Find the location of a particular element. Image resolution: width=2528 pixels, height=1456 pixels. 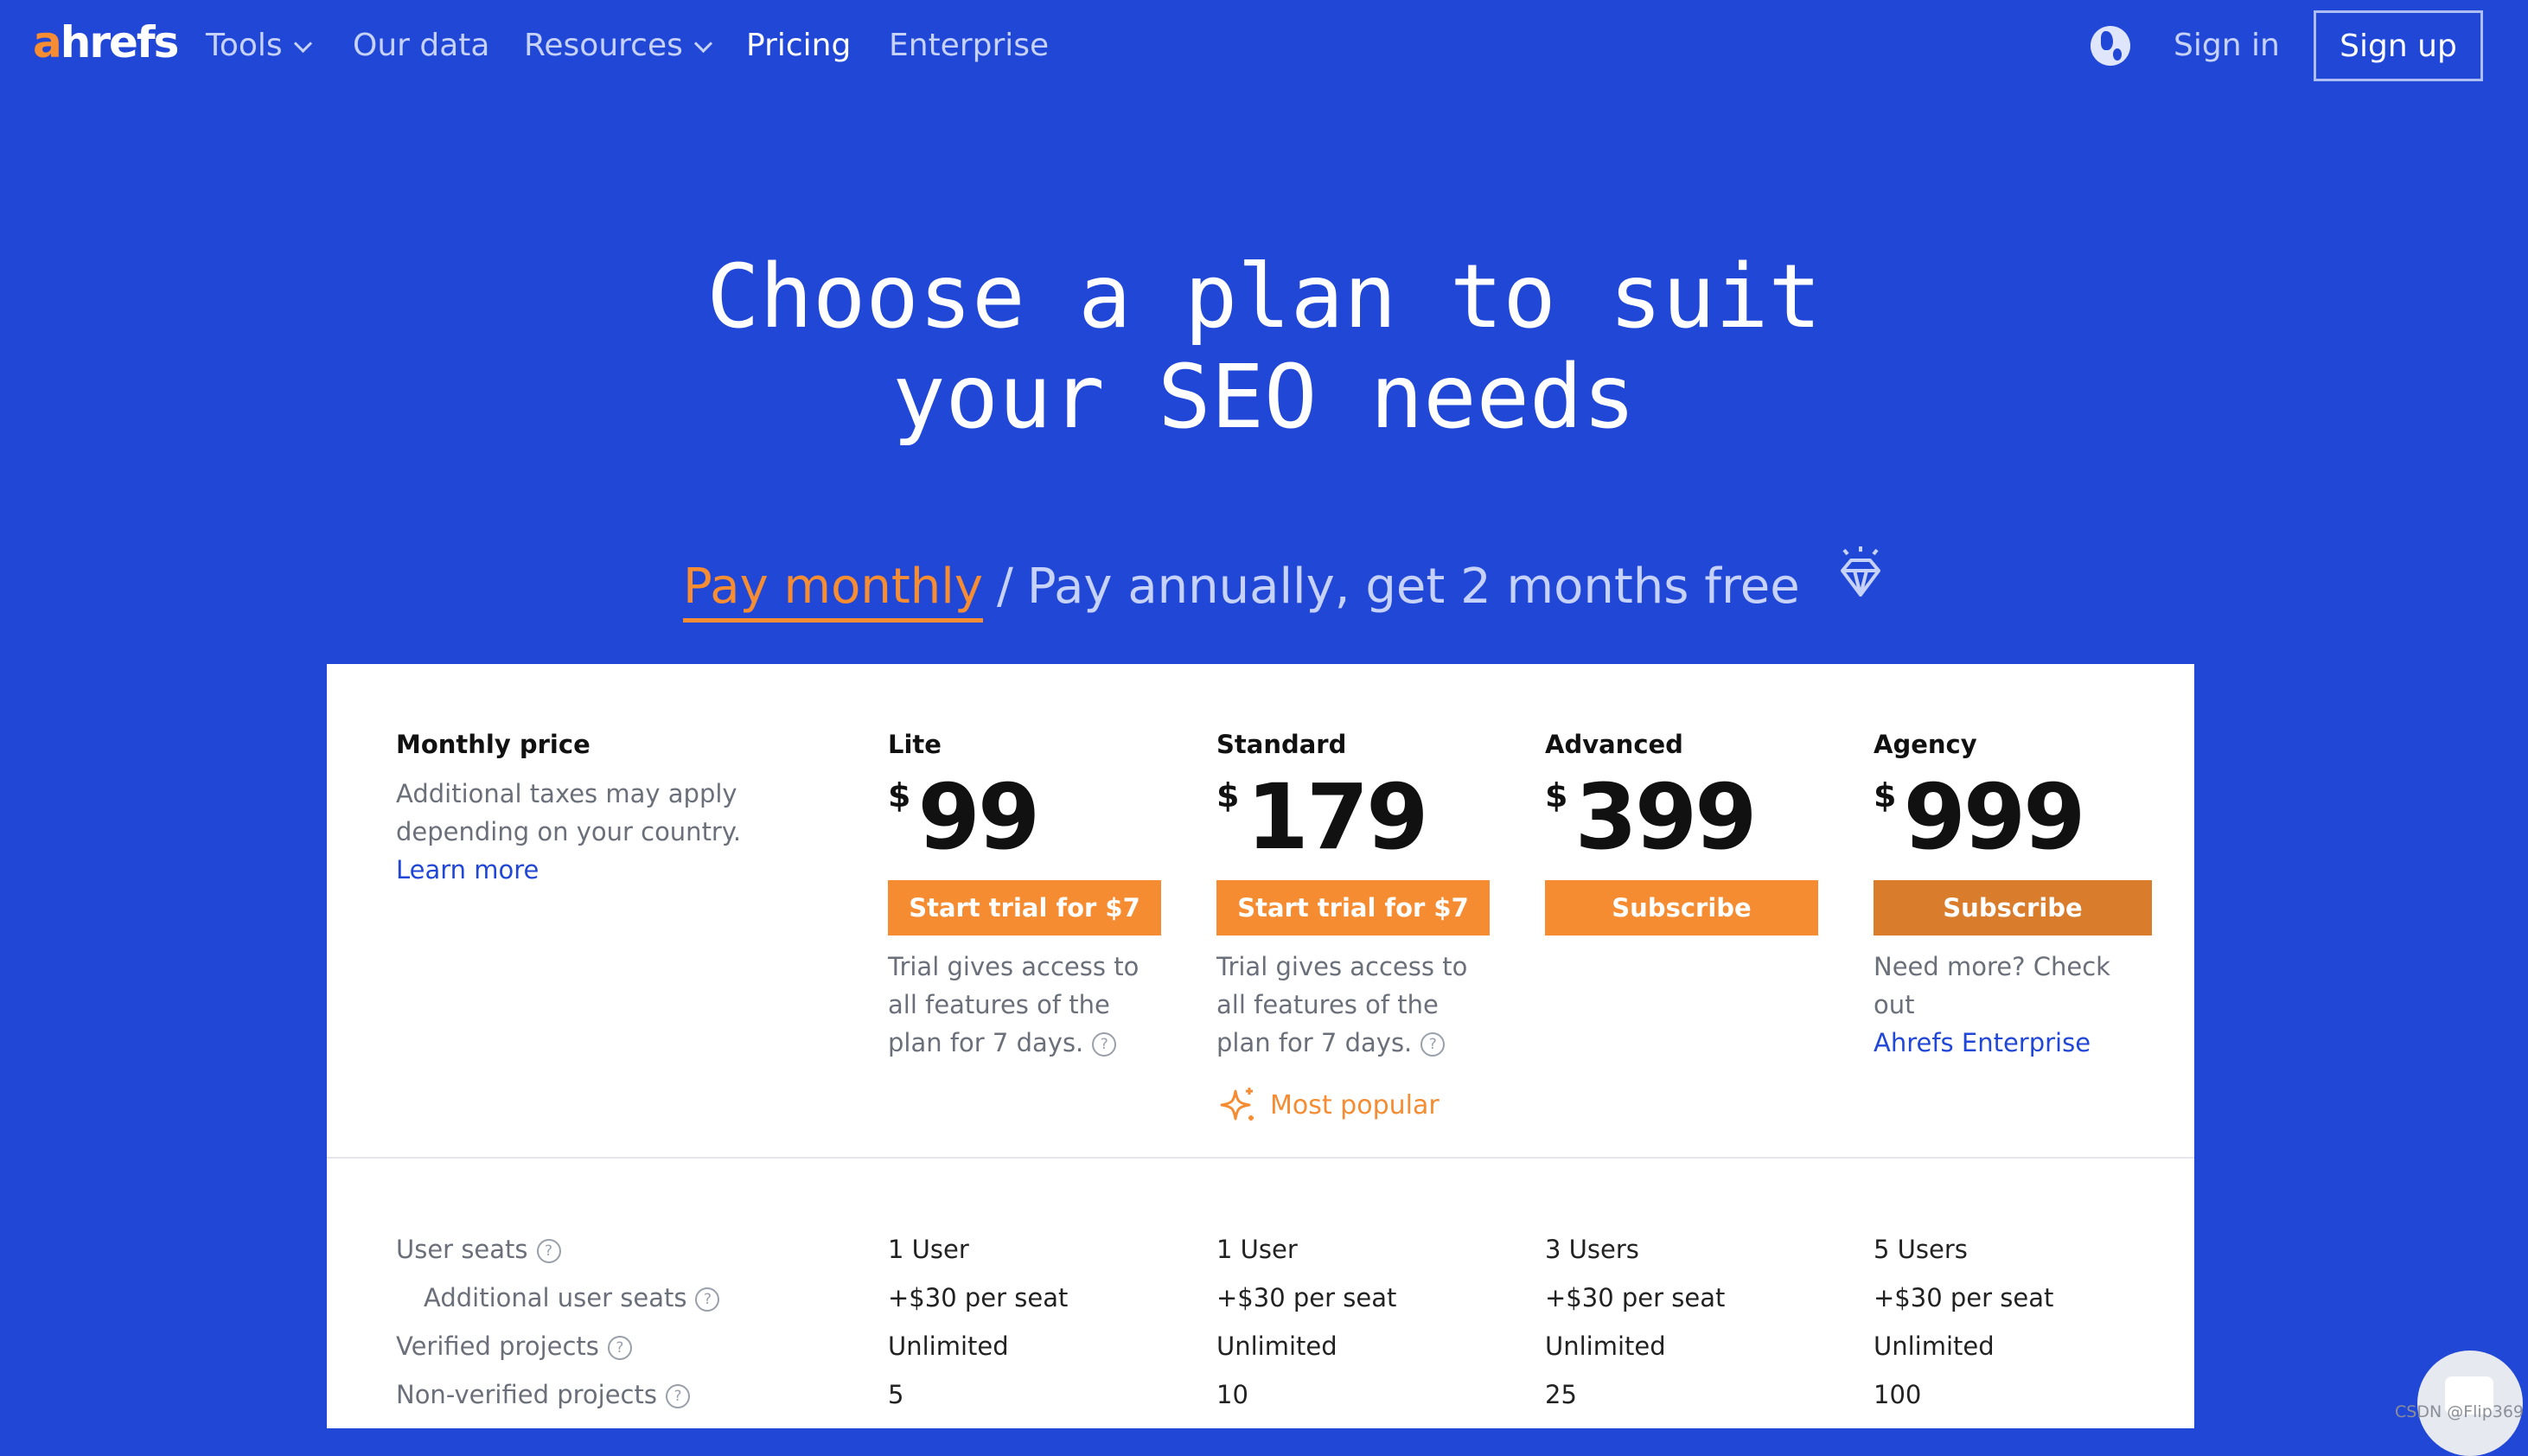

plan-price: $179 is located at coordinates (1322, 817).